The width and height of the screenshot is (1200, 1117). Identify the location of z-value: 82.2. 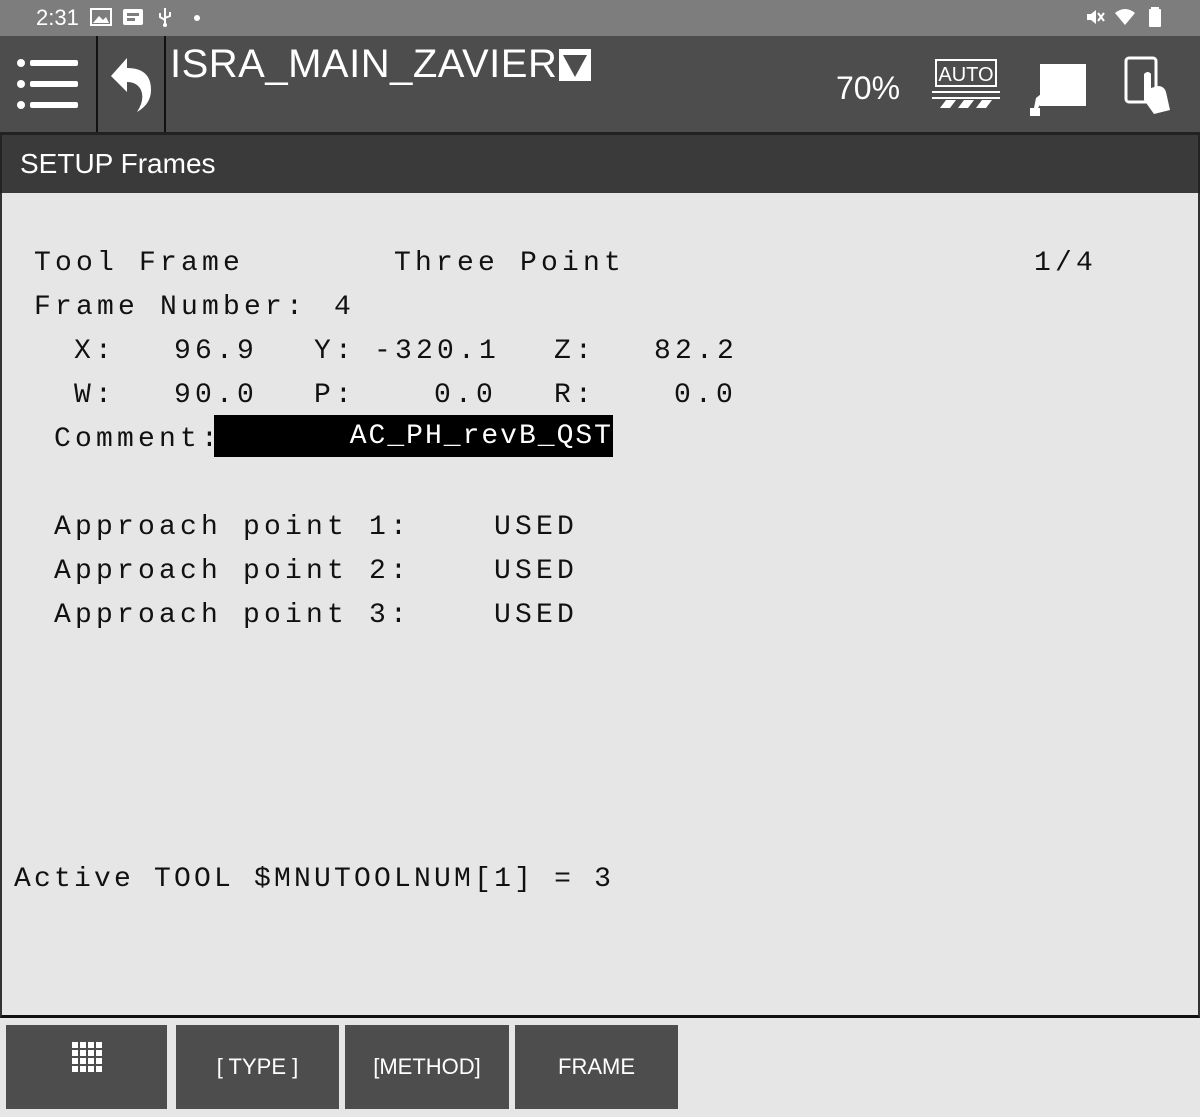
(696, 351).